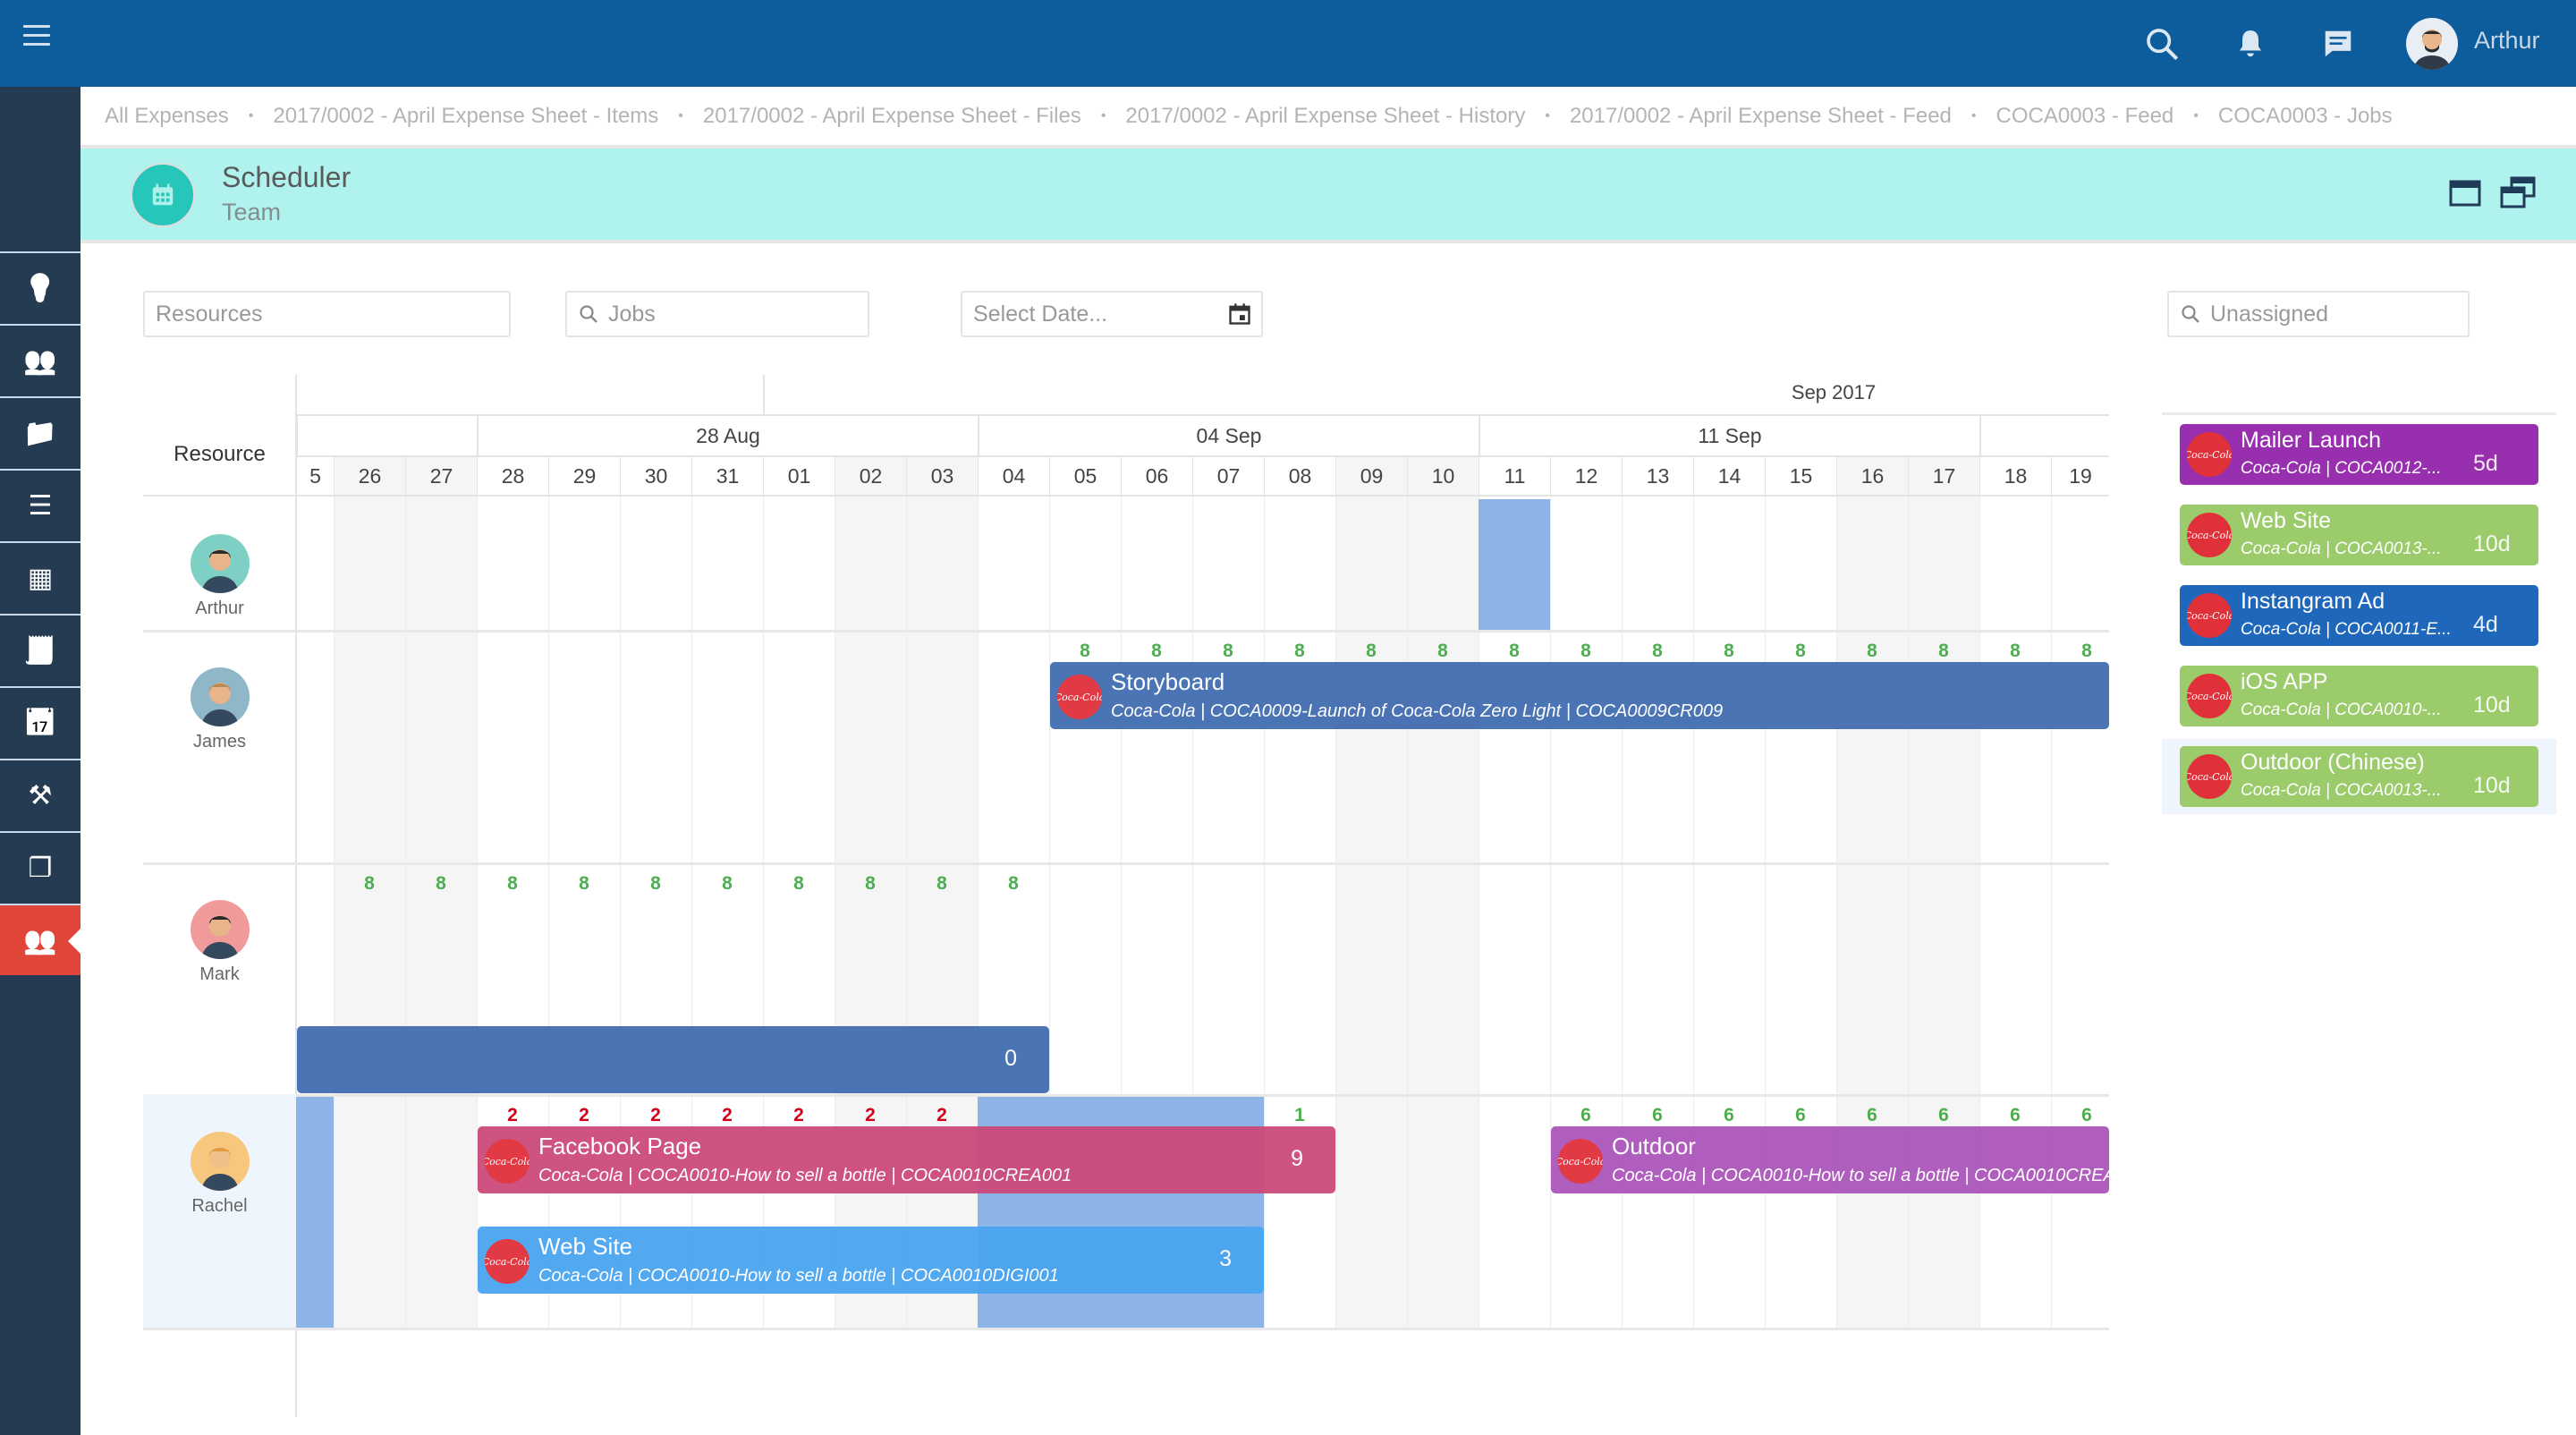 Image resolution: width=2576 pixels, height=1435 pixels. Describe the element at coordinates (369, 476) in the screenshot. I see `day-header: 26` at that location.